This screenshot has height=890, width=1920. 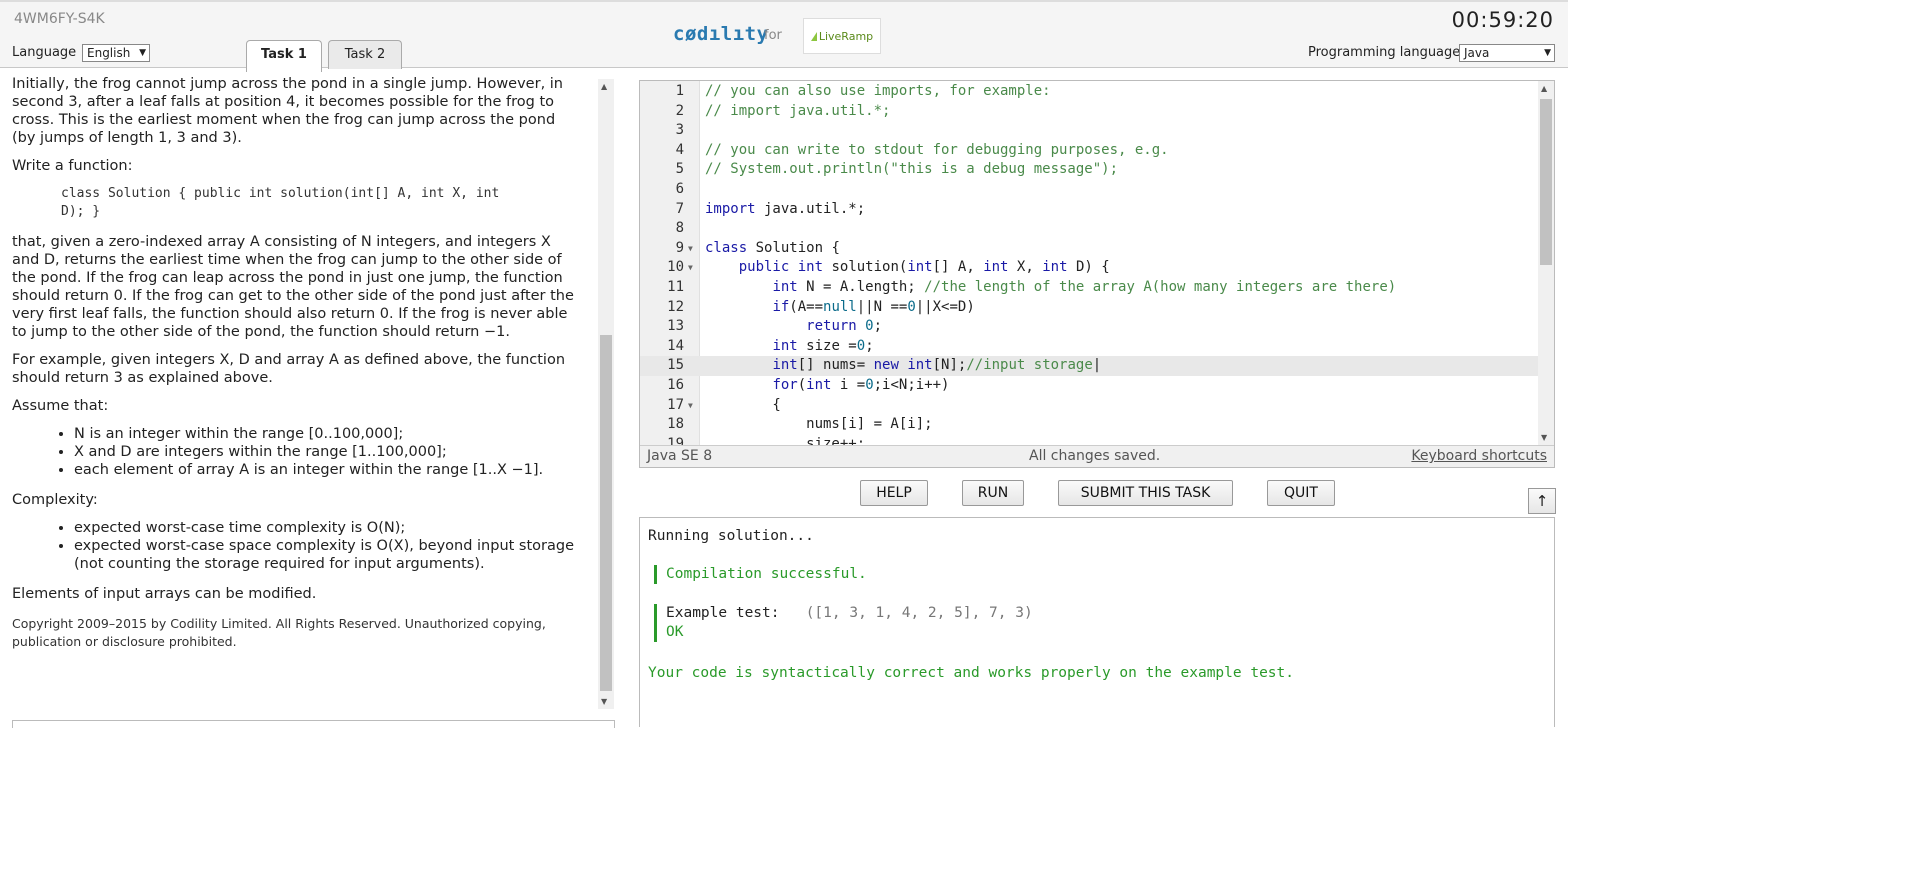 What do you see at coordinates (675, 632) in the screenshot?
I see `example-test-status: OK` at bounding box center [675, 632].